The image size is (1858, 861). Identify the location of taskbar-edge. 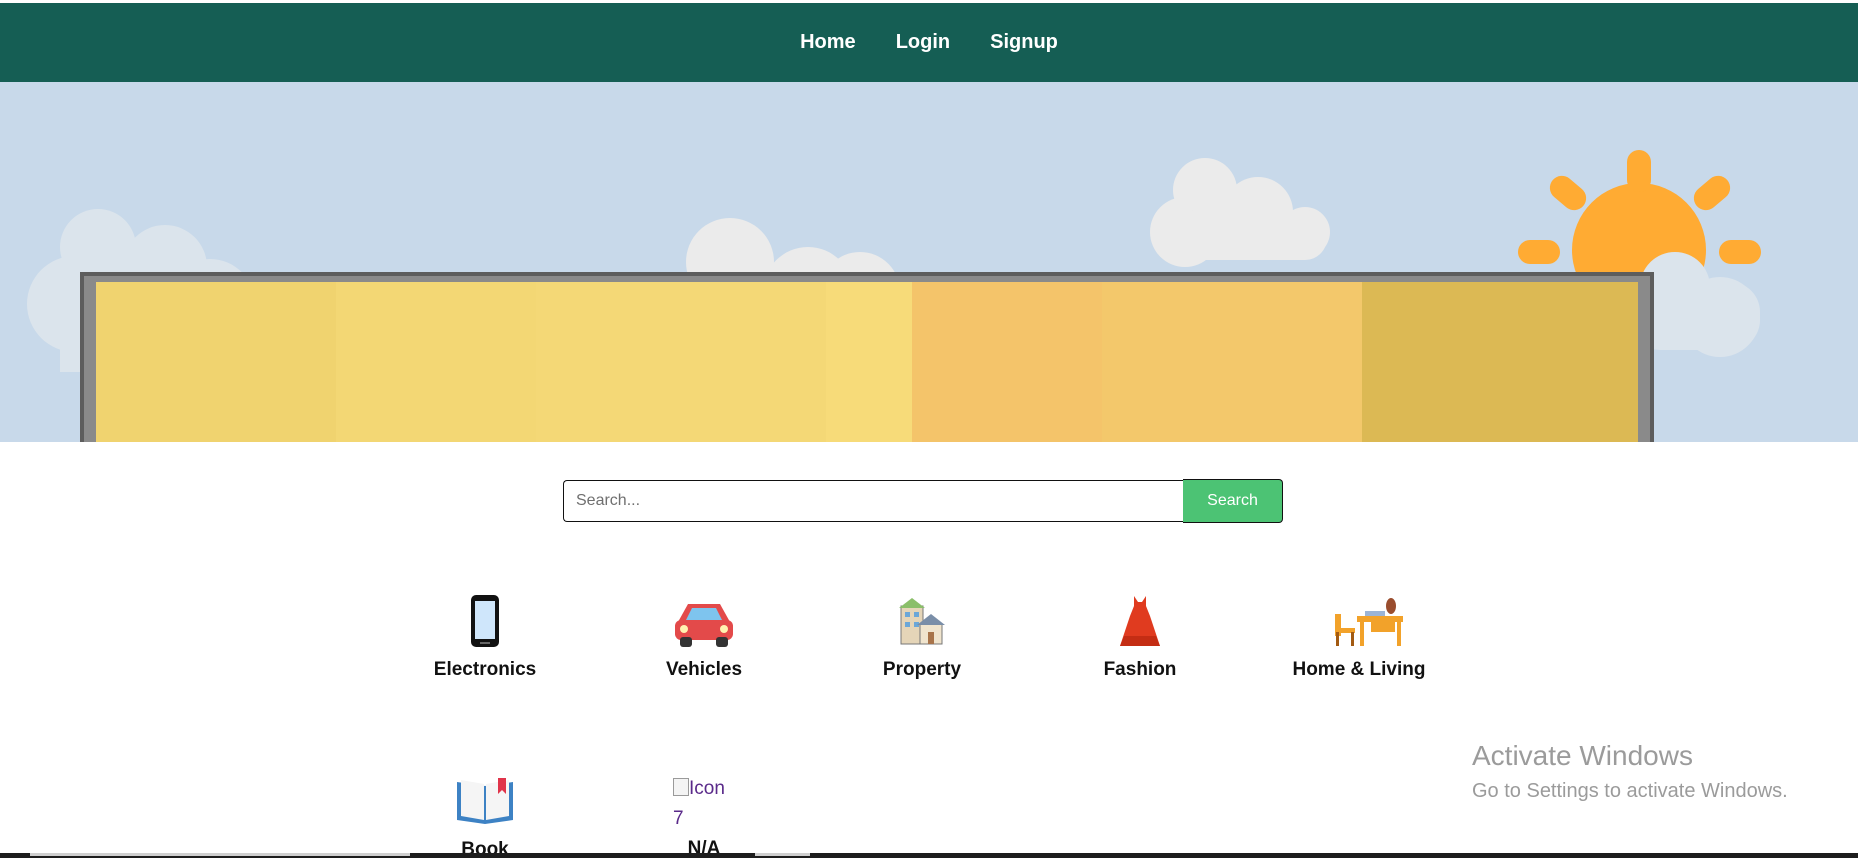
(929, 855).